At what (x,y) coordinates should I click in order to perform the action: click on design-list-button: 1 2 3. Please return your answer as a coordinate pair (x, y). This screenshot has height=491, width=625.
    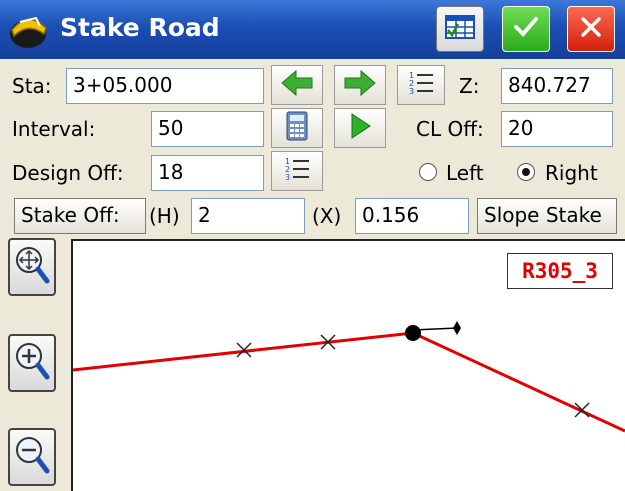
    Looking at the image, I should click on (297, 171).